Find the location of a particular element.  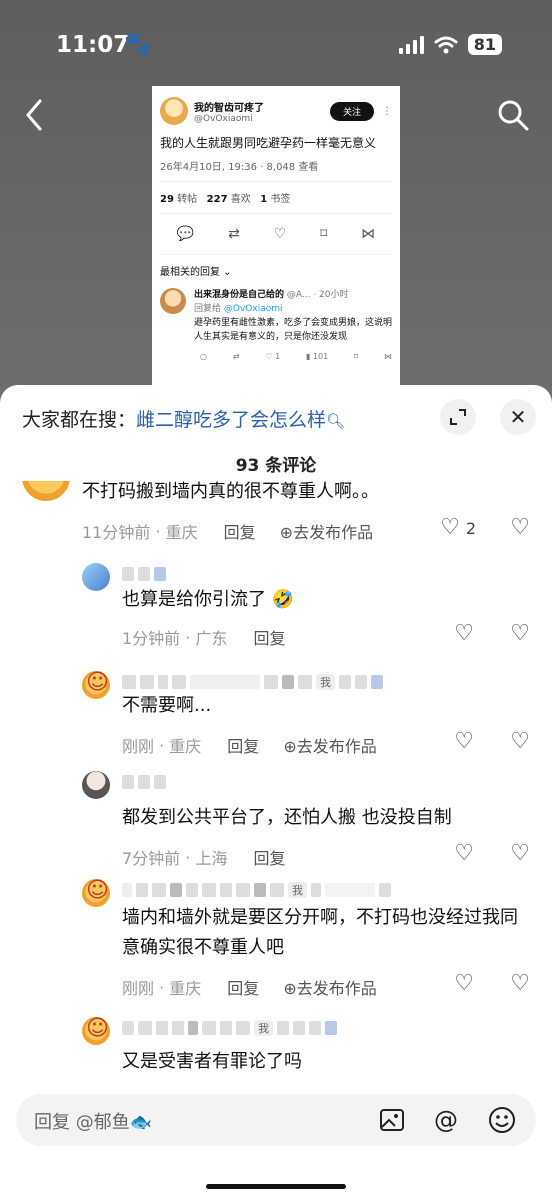

comment-icon: 💬 is located at coordinates (185, 234).